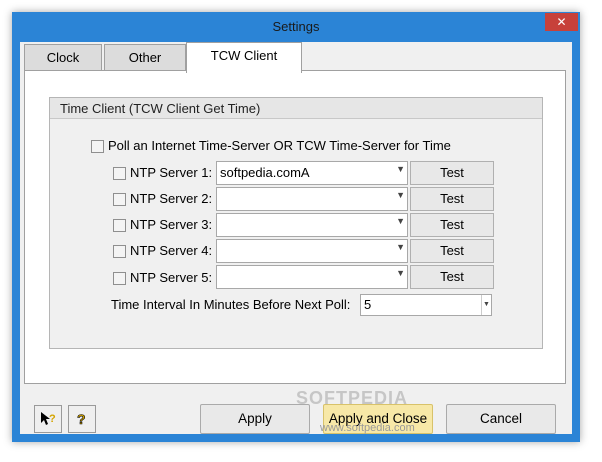 The image size is (602, 462). What do you see at coordinates (312, 277) in the screenshot?
I see `ntp-server-5-combo: ▼` at bounding box center [312, 277].